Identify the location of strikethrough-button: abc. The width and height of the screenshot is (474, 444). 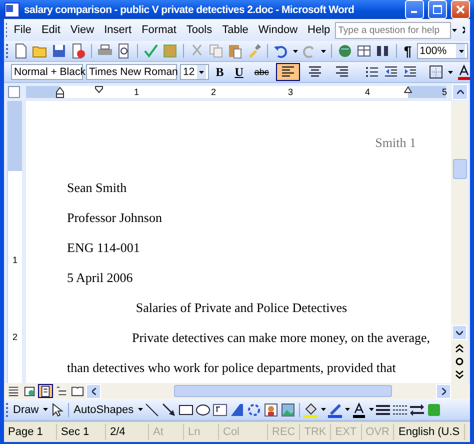
(261, 72).